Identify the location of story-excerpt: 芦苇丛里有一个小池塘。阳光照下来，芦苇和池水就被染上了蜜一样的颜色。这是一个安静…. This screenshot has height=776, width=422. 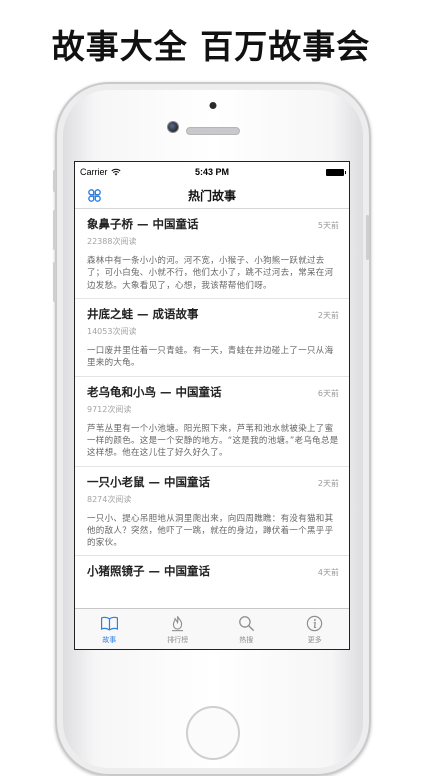
(213, 441).